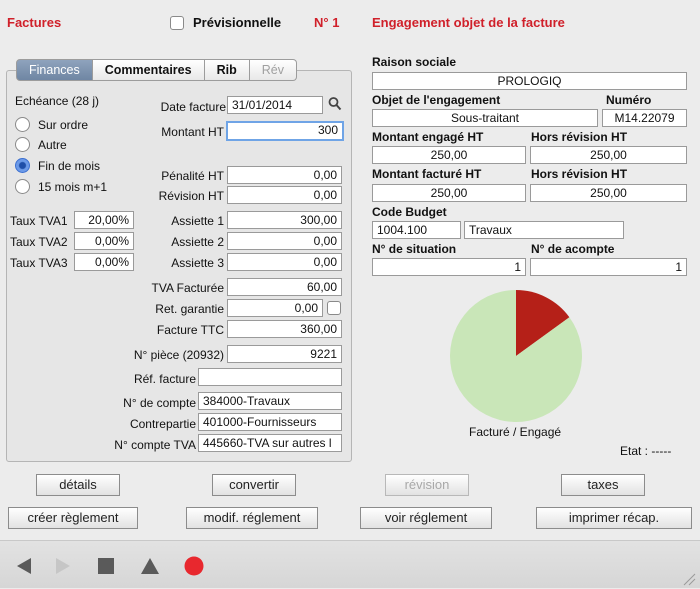 The image size is (700, 589). What do you see at coordinates (449, 267) in the screenshot?
I see `situation-field: 1` at bounding box center [449, 267].